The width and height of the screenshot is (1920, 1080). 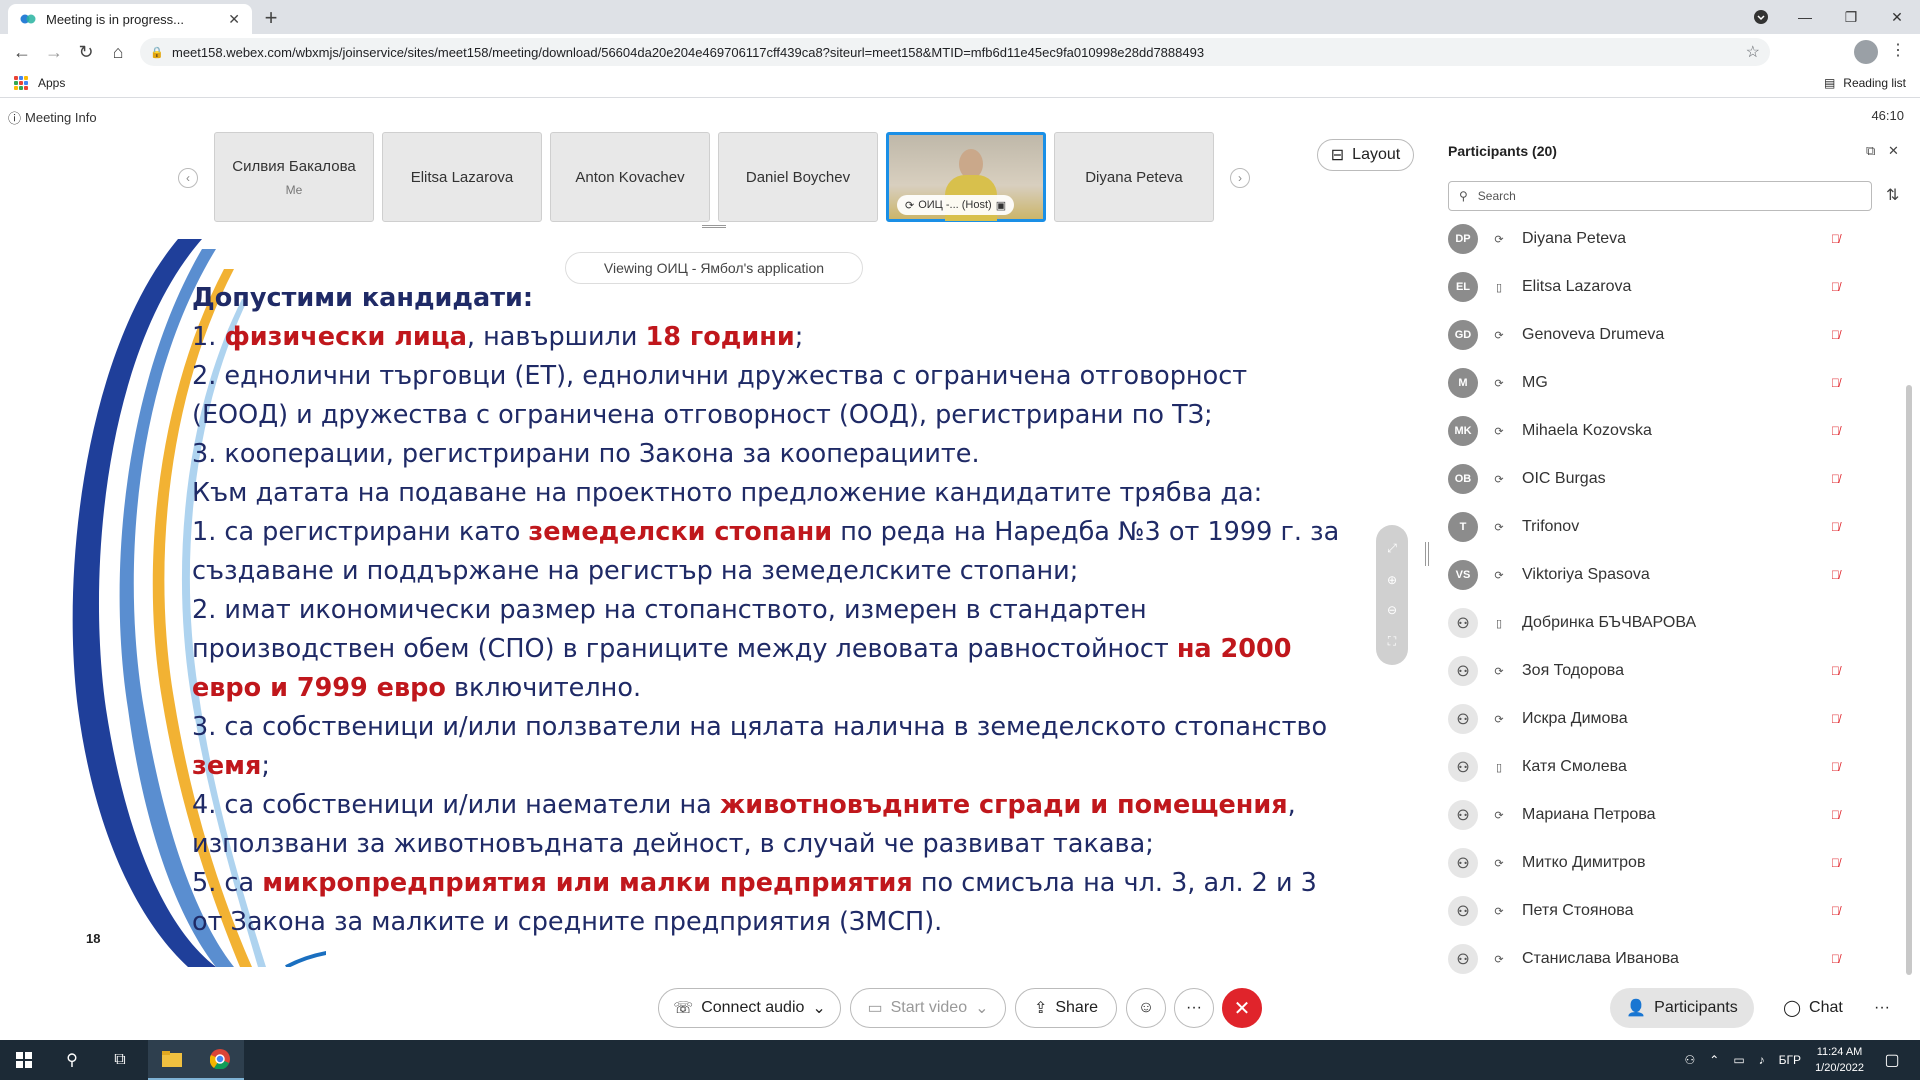 What do you see at coordinates (1392, 548) in the screenshot?
I see `fullscreen-icon: ⤢` at bounding box center [1392, 548].